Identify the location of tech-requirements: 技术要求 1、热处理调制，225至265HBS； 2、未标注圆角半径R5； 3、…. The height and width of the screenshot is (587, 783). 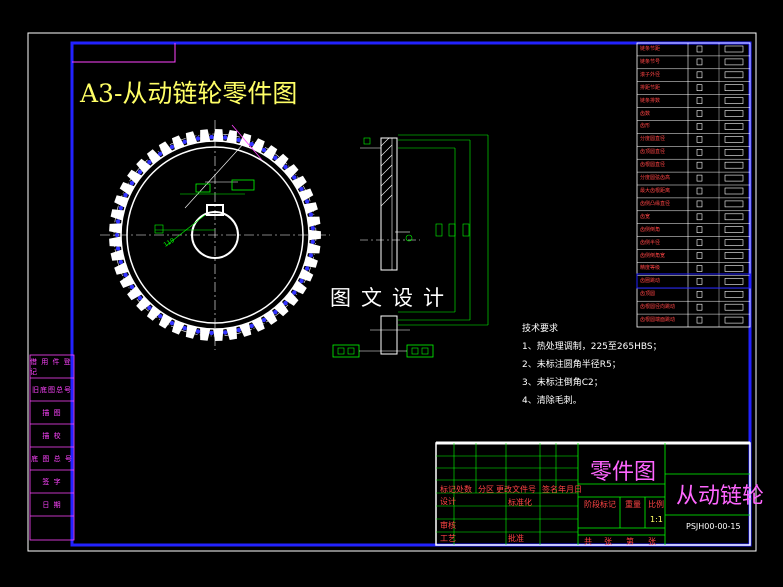
(592, 365).